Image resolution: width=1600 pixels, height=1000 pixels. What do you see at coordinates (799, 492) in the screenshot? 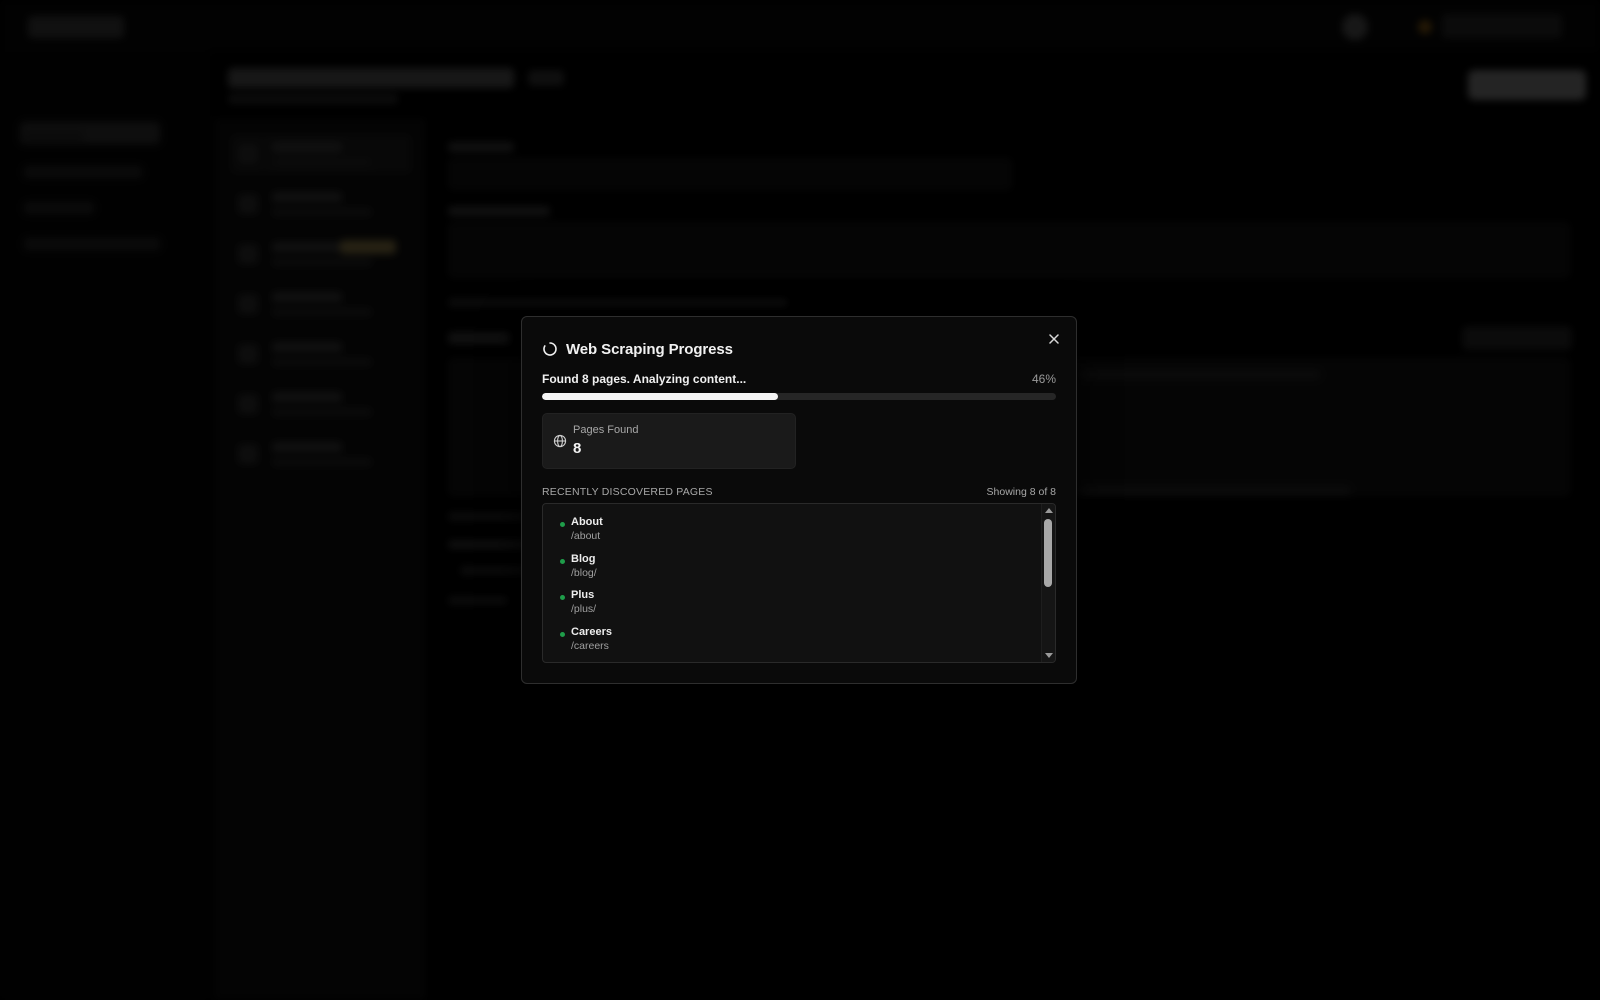
I see `list-header: RECENTLY DISCOVERED PAGES Showing 8 of 8` at bounding box center [799, 492].